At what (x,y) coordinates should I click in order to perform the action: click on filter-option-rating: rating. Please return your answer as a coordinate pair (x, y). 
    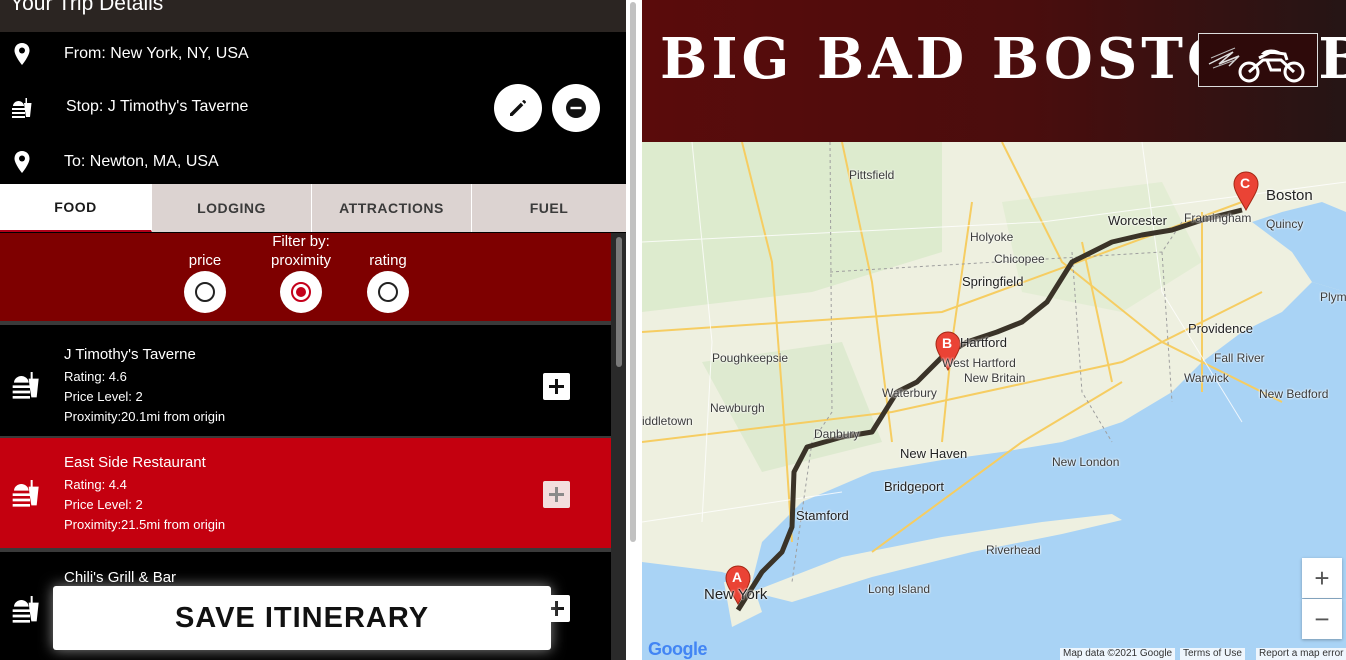
    Looking at the image, I should click on (388, 282).